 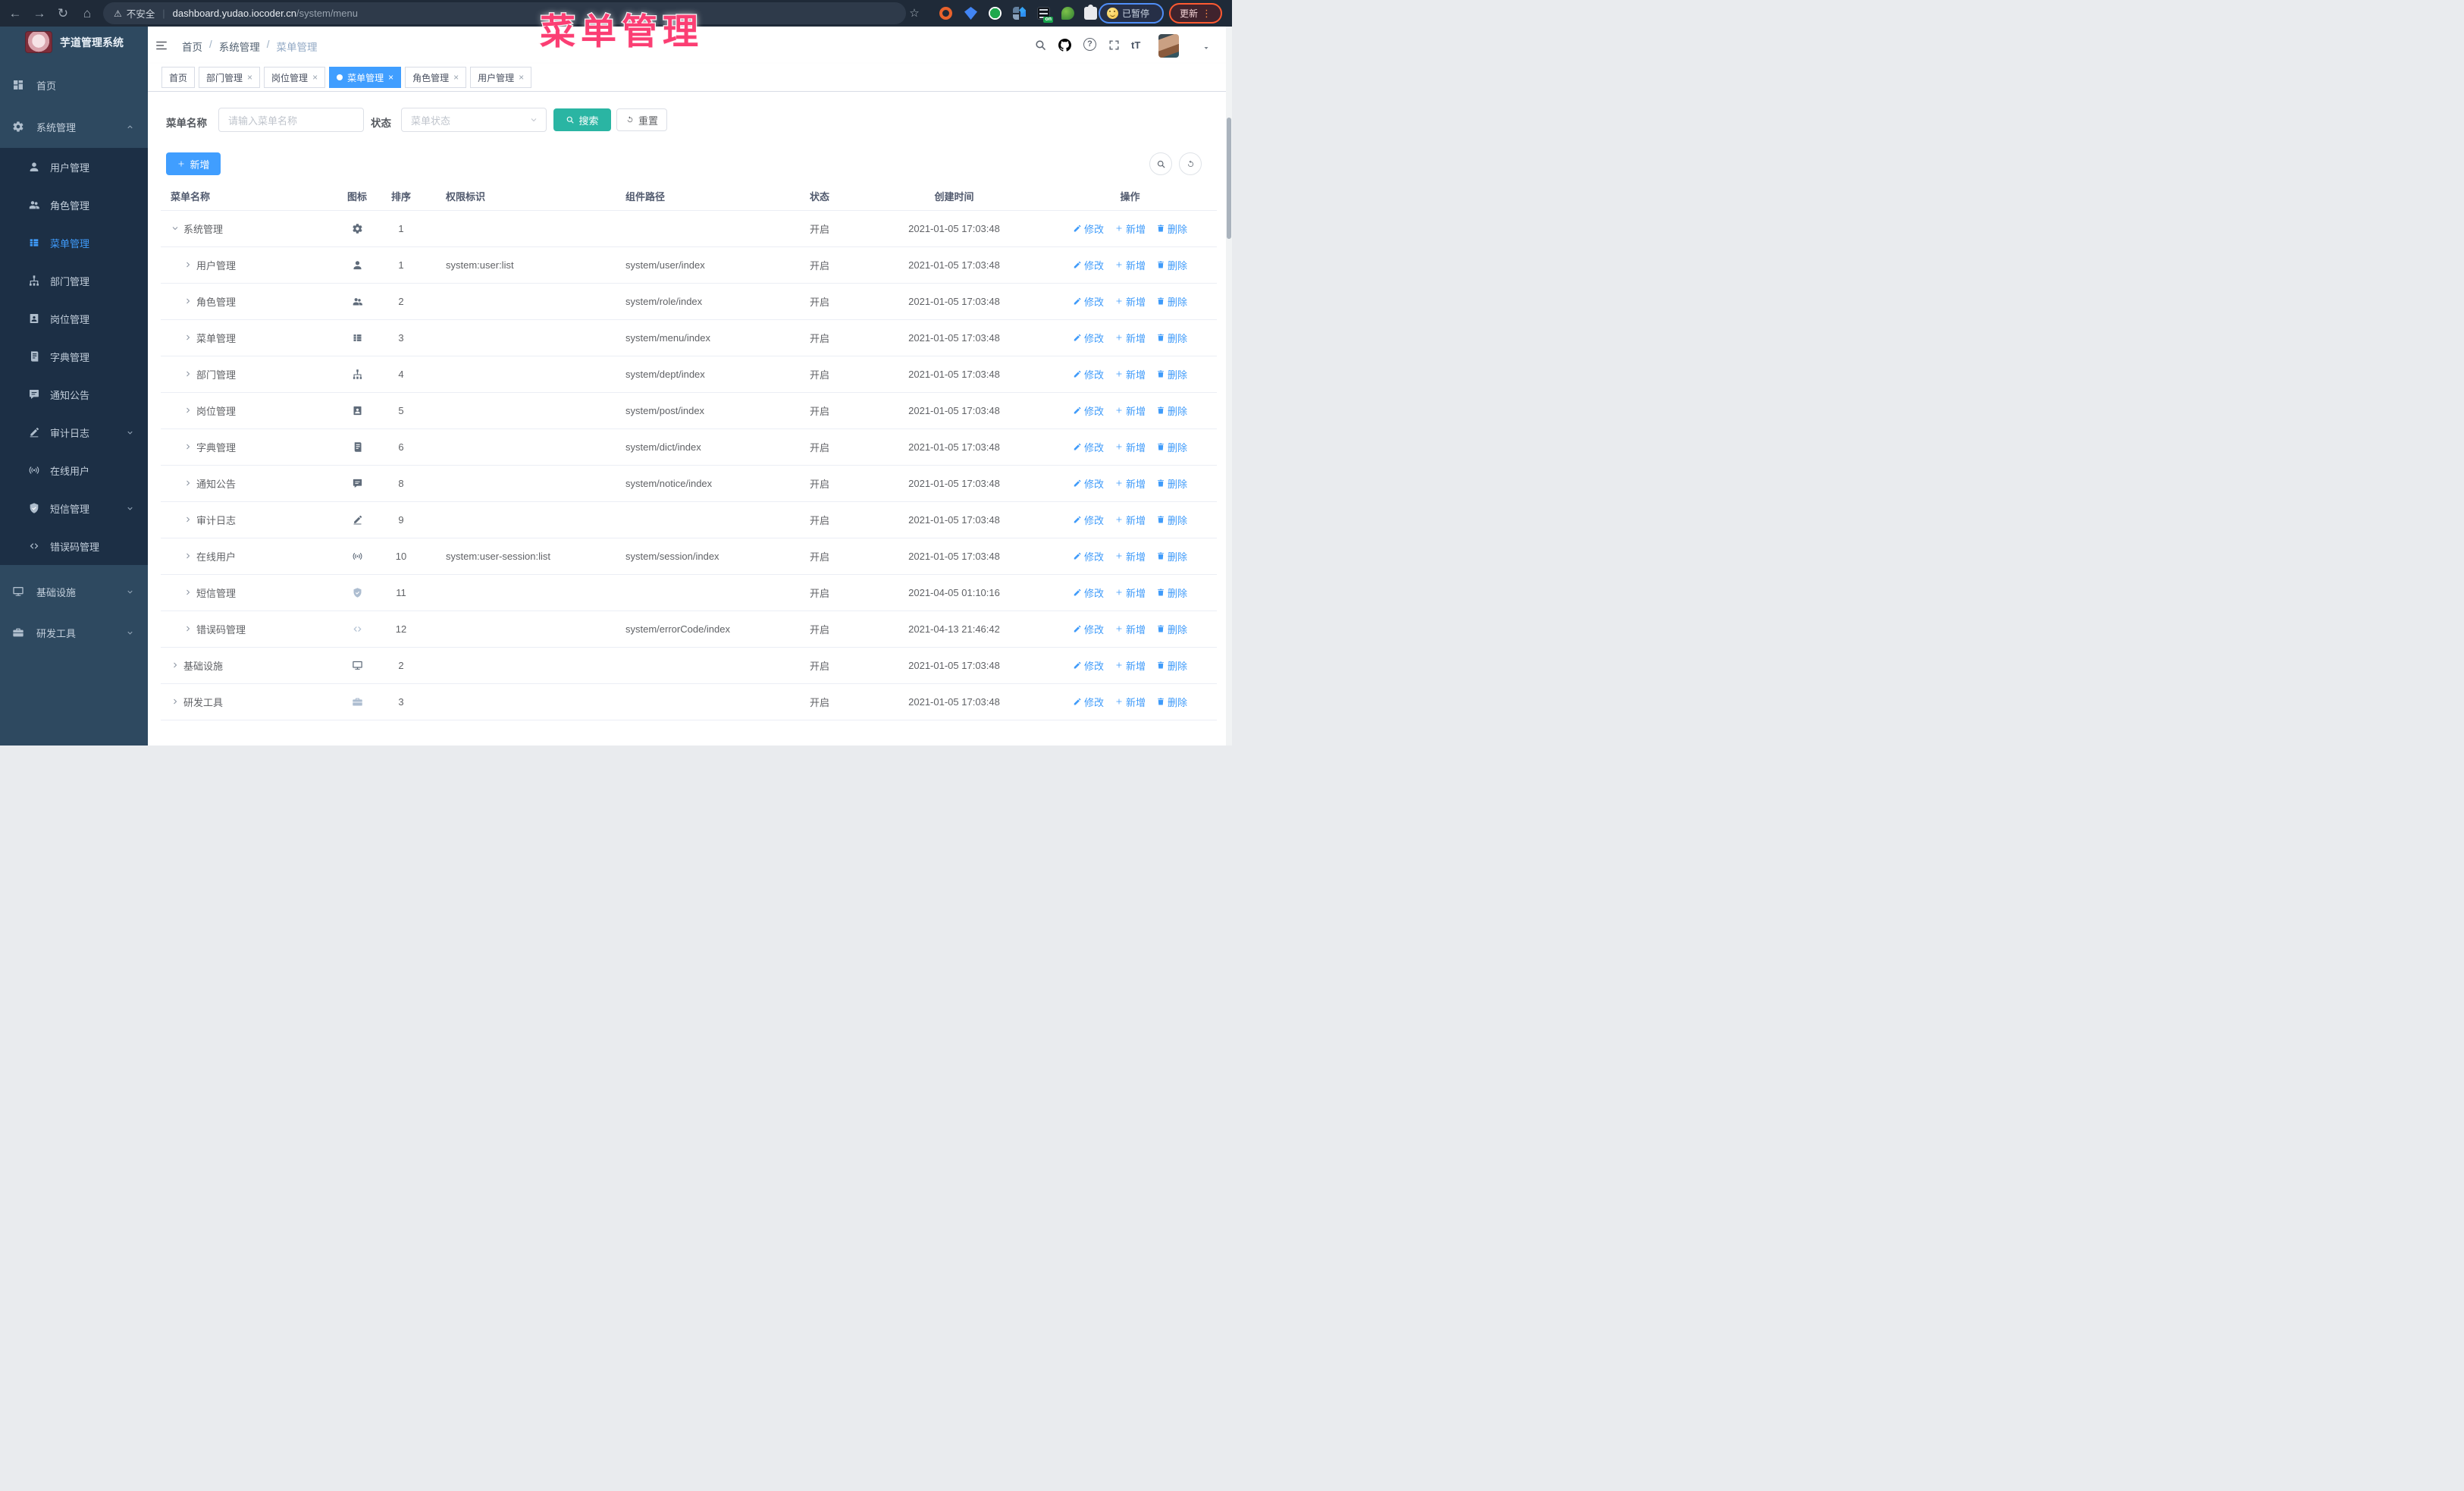 I want to click on search-button: 搜索, so click(x=582, y=119).